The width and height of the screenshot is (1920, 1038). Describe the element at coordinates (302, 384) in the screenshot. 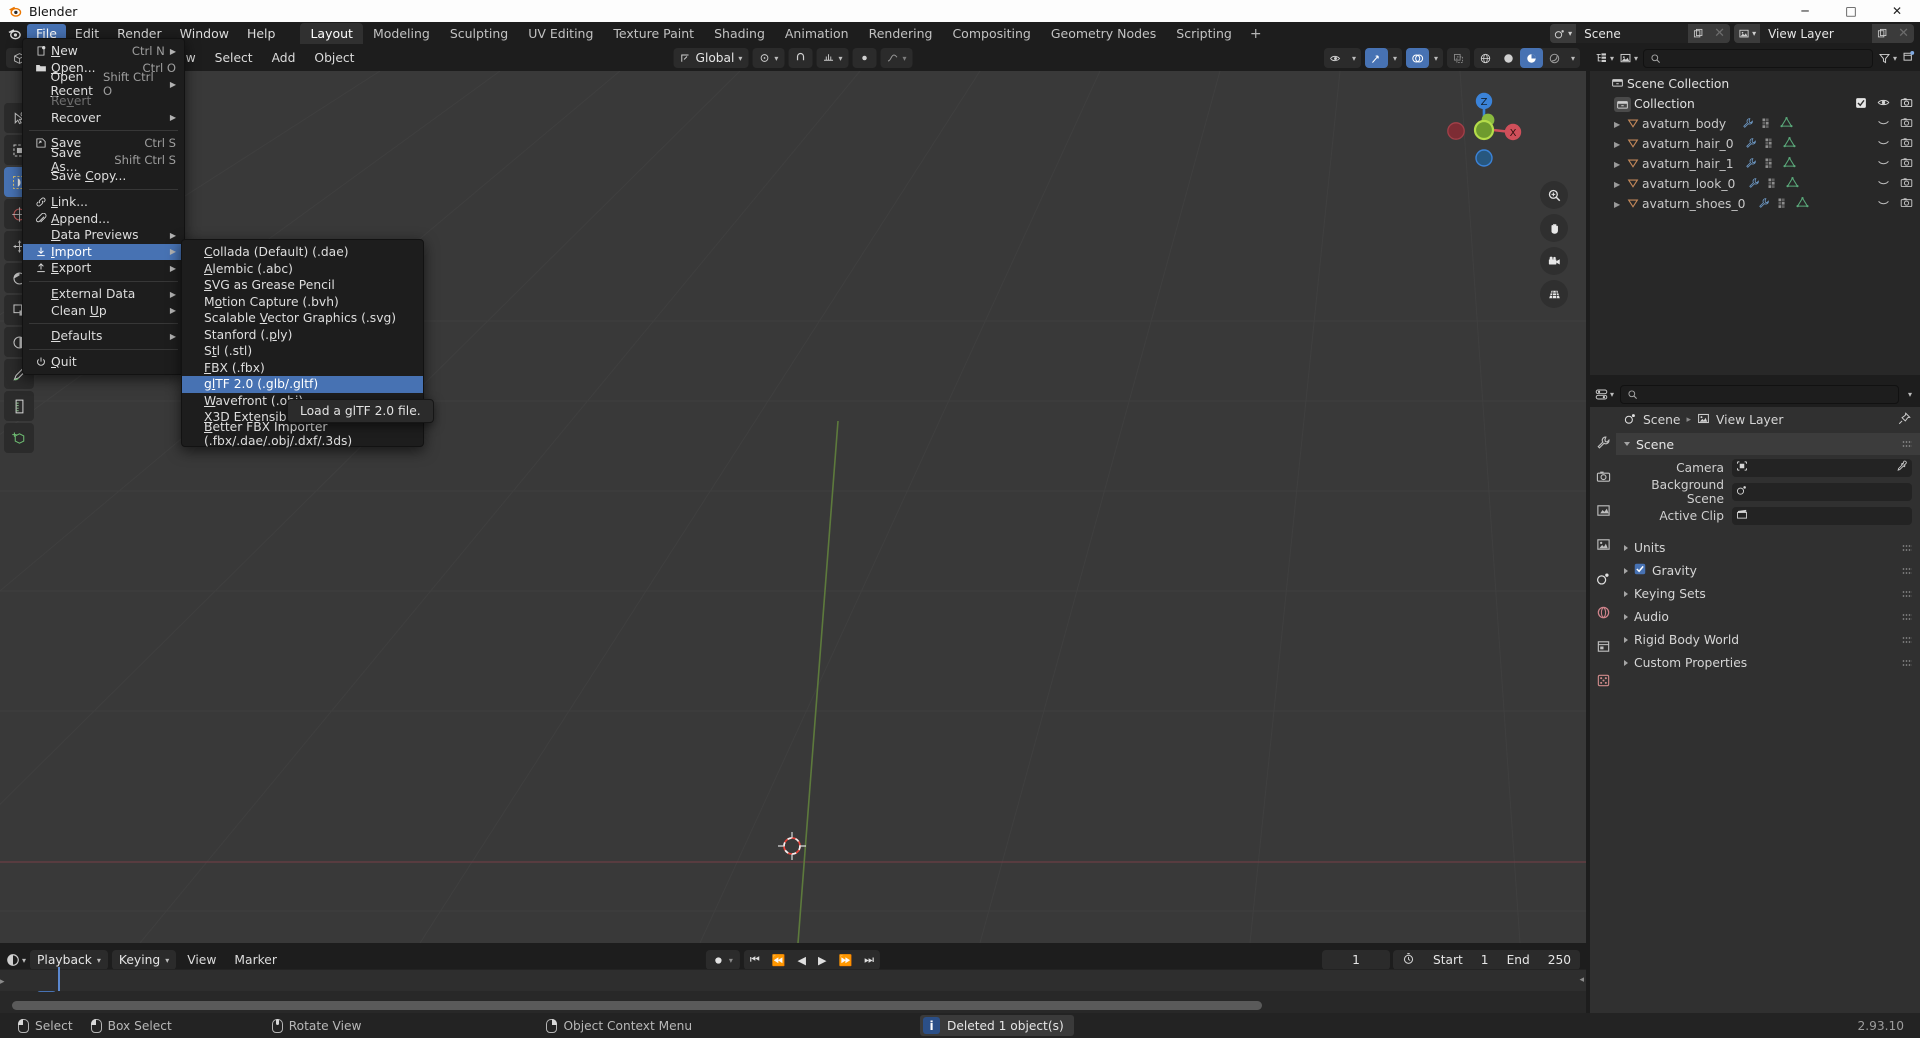

I see `import-item-gltf: glTF 2.0 (.glb/.gltf)` at that location.